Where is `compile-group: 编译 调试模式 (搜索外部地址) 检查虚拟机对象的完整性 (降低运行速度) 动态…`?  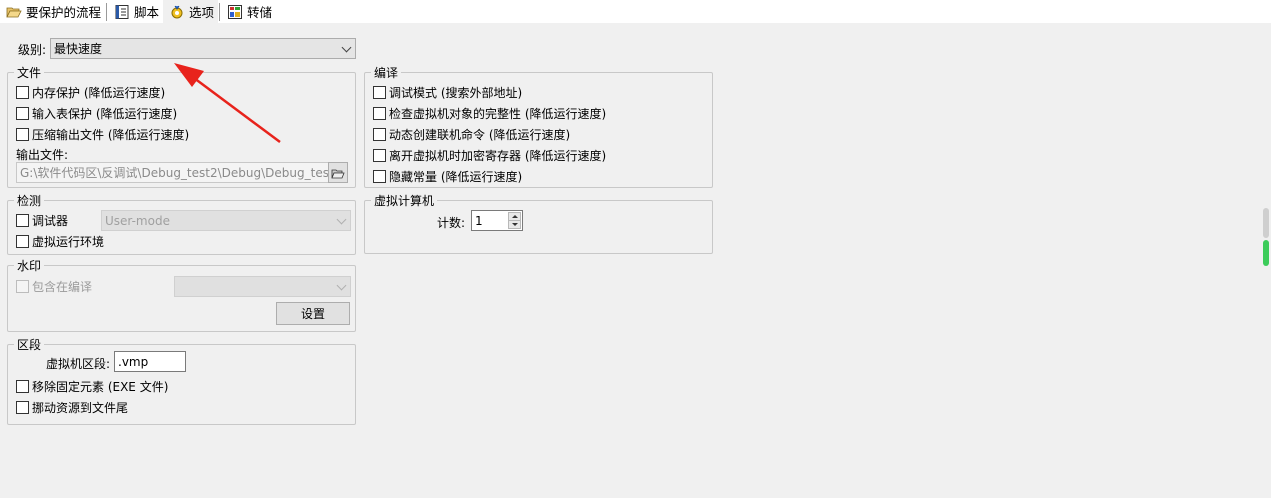
compile-group: 编译 调试模式 (搜索外部地址) 检查虚拟机对象的完整性 (降低运行速度) 动态… is located at coordinates (538, 126).